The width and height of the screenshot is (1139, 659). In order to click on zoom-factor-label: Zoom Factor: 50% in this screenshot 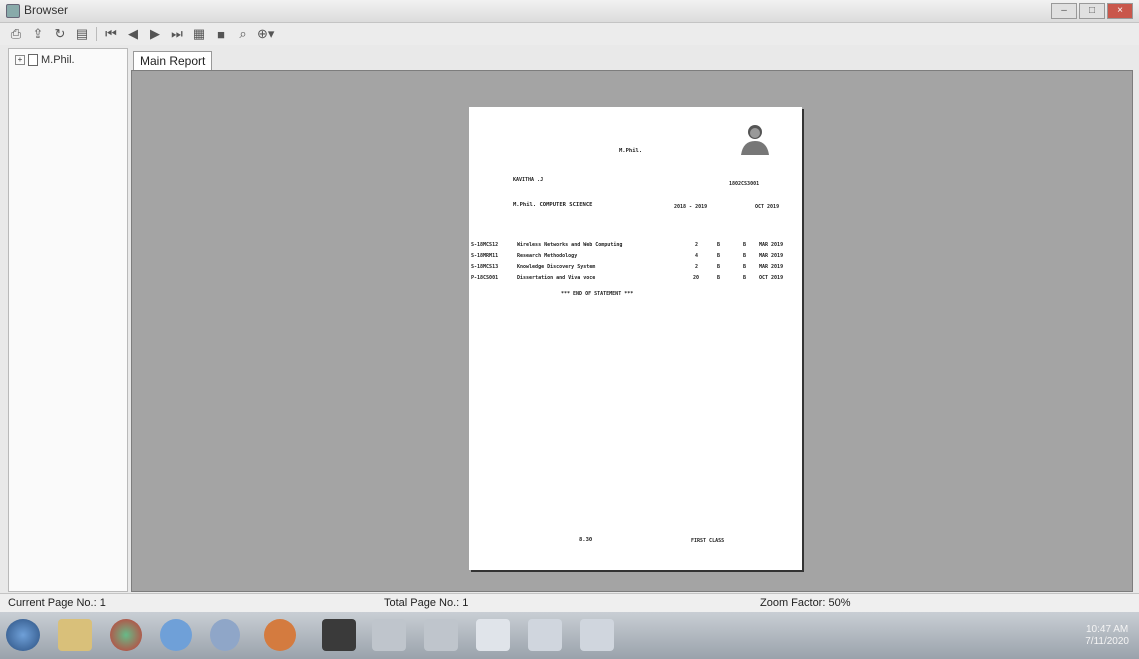, I will do `click(805, 603)`.